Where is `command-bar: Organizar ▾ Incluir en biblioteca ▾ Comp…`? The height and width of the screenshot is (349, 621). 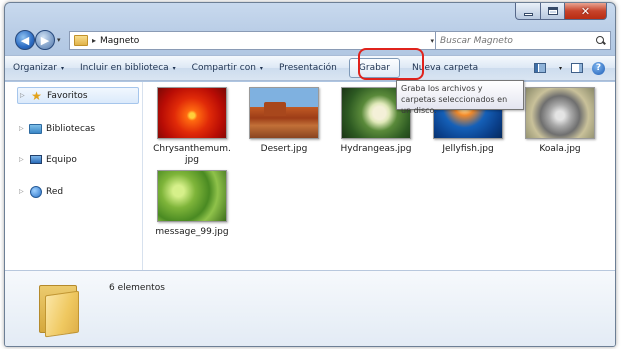
command-bar: Organizar ▾ Incluir en biblioteca ▾ Comp… is located at coordinates (310, 68).